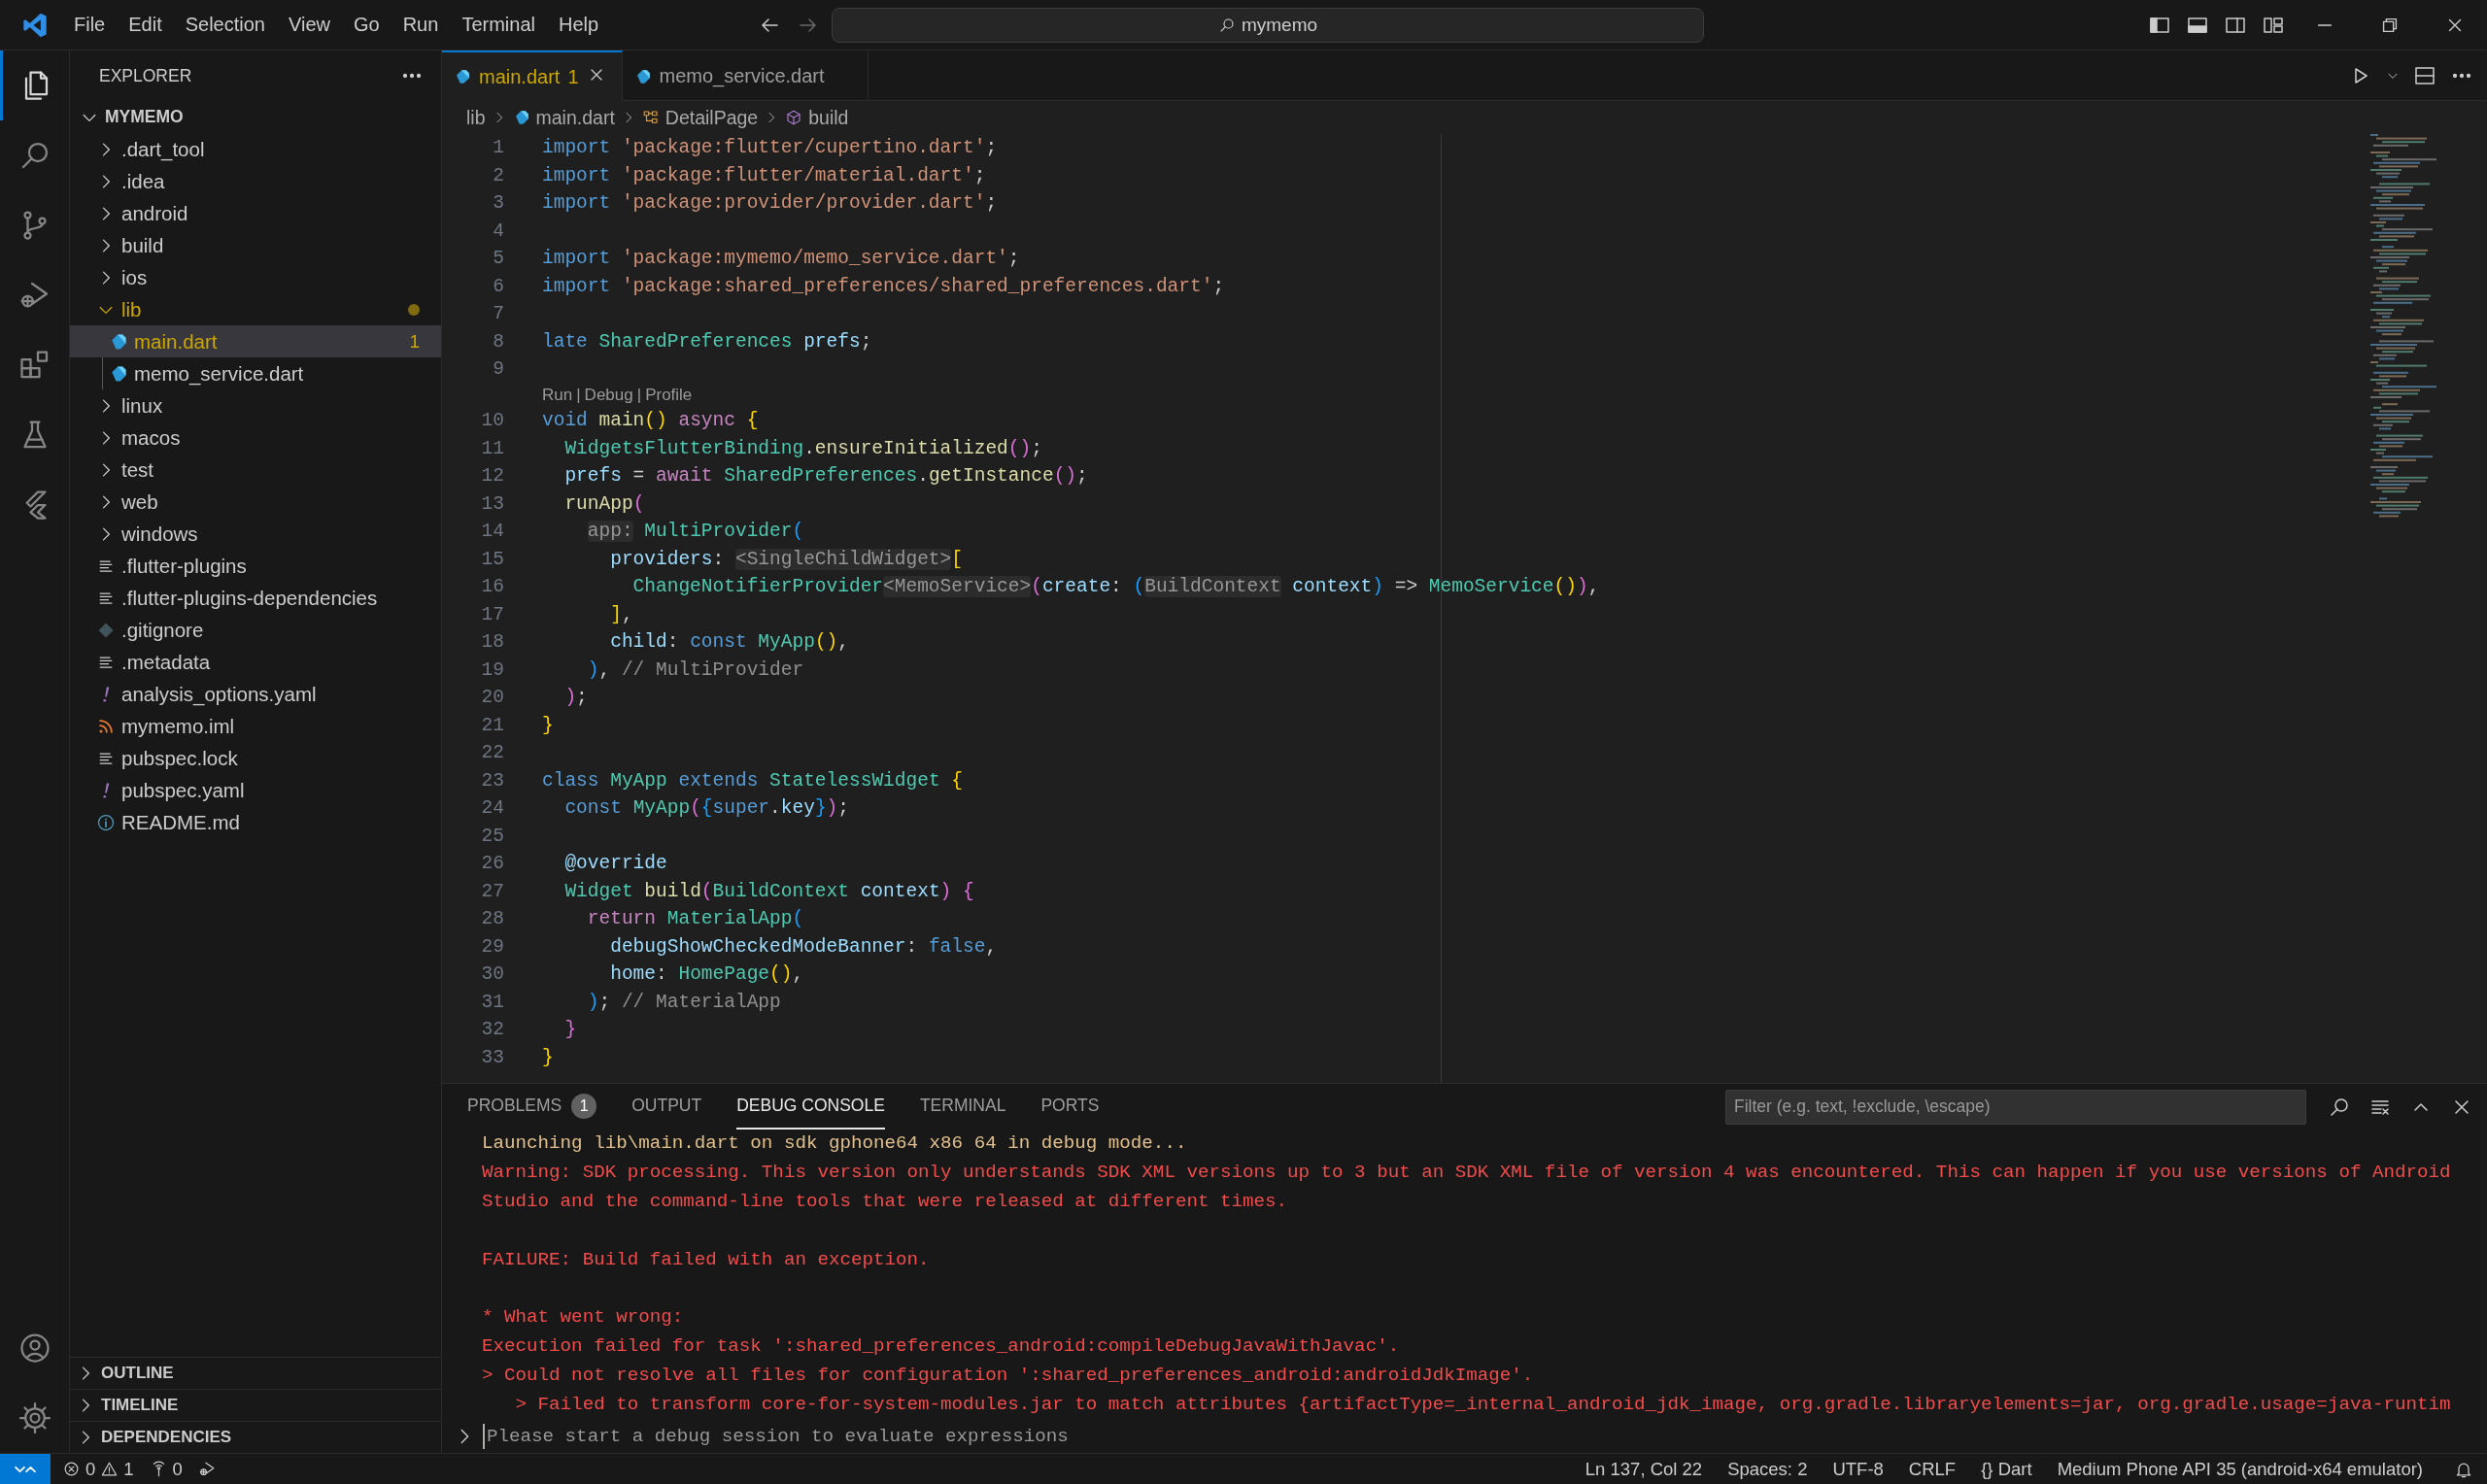  What do you see at coordinates (145, 25) in the screenshot?
I see `menu-item: Edit` at bounding box center [145, 25].